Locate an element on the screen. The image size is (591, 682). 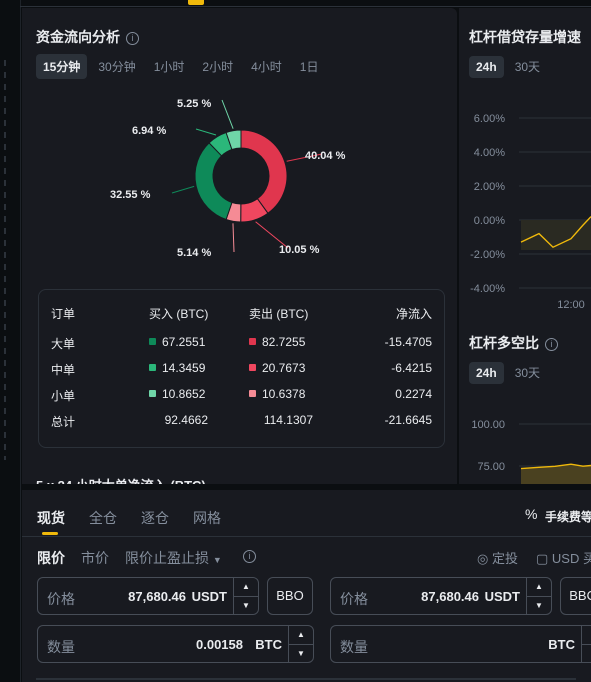
order-type-market: 市价 is located at coordinates (95, 558).